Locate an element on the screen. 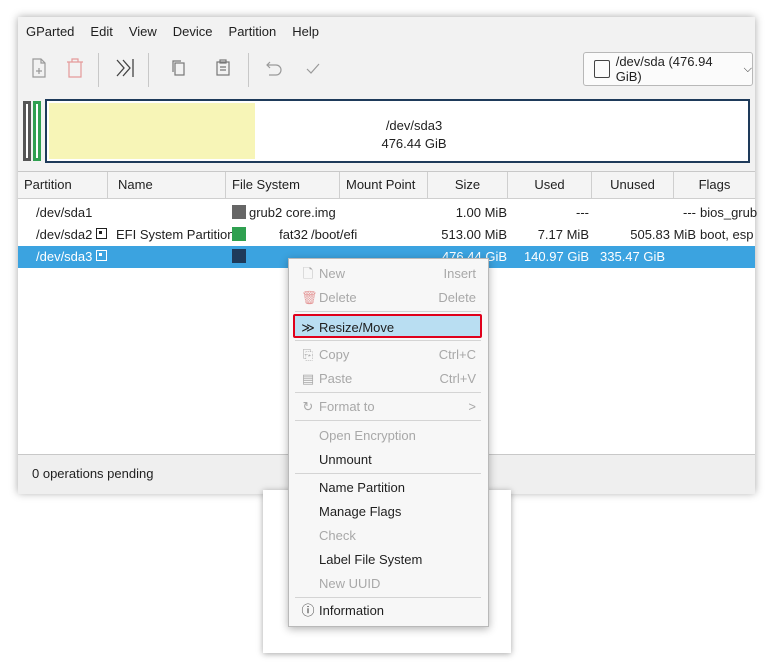  cell-unused: --- is located at coordinates (689, 212).